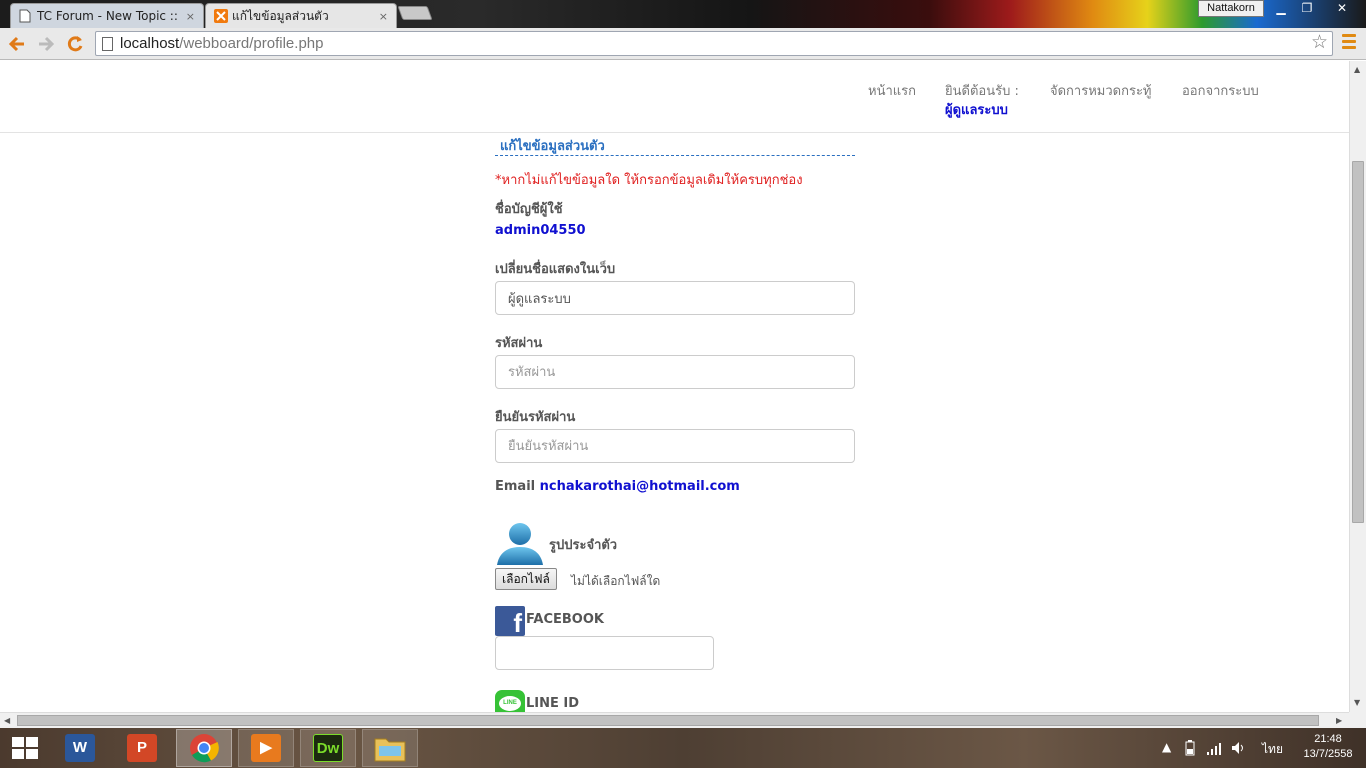  I want to click on taskbar-chrome, so click(204, 748).